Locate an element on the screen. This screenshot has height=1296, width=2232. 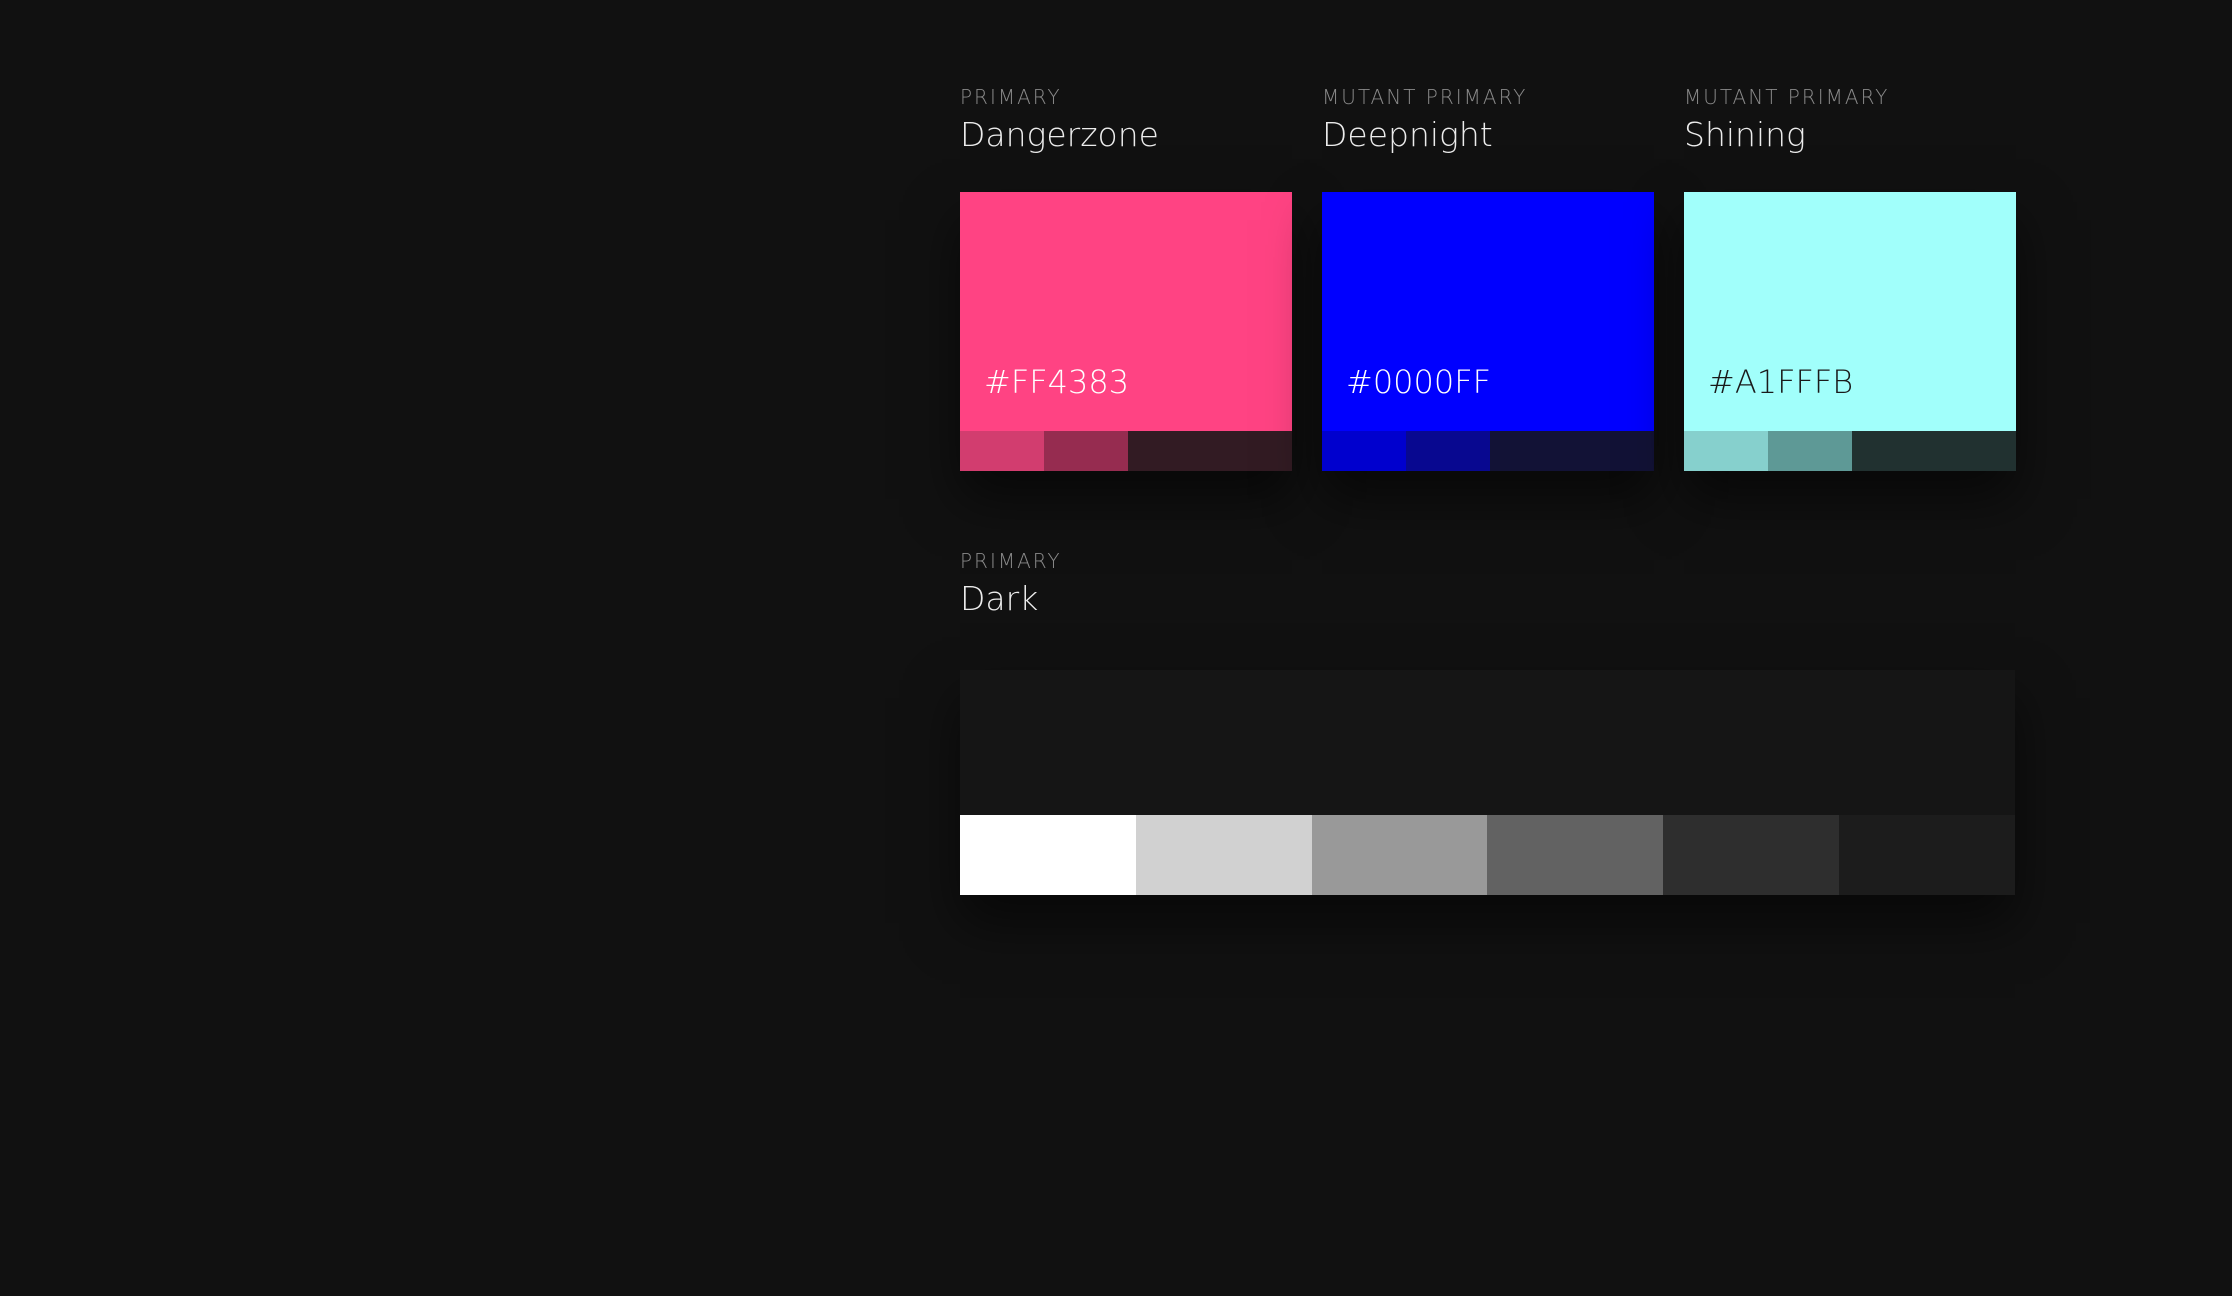
main-color-block: #0000FF is located at coordinates (1488, 311).